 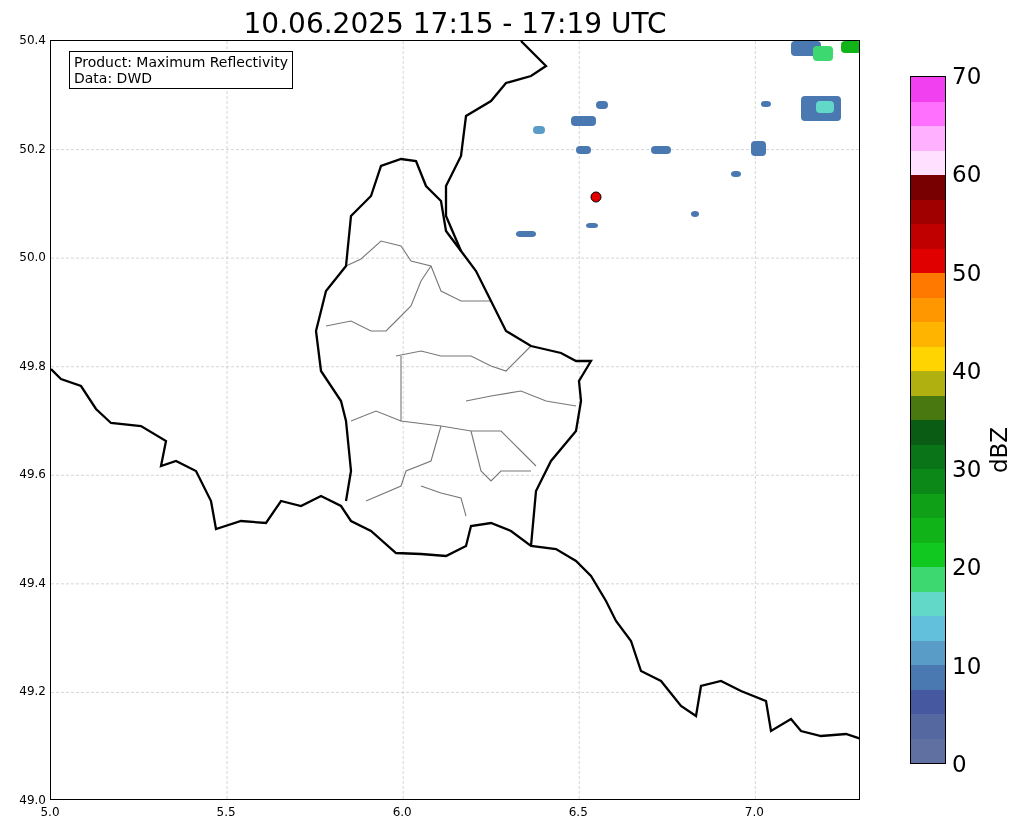 I want to click on x-tick-label: 7.0, so click(x=754, y=812).